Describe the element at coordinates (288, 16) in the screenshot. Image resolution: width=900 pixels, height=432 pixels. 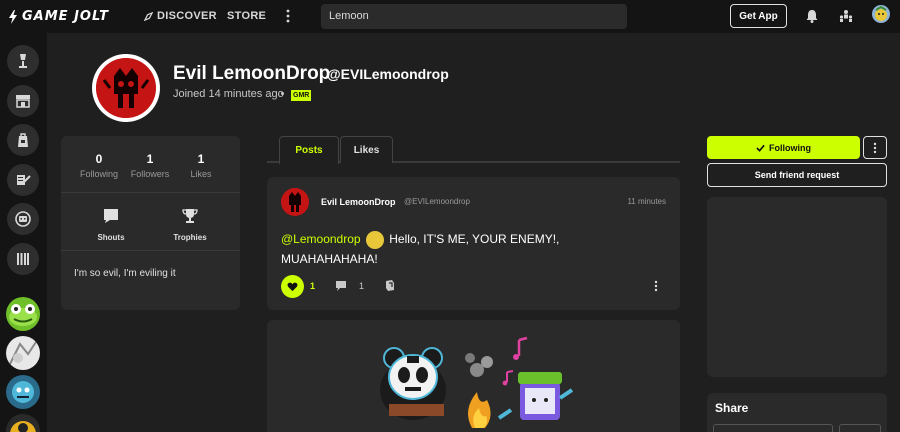
I see `more-menu-icon` at that location.